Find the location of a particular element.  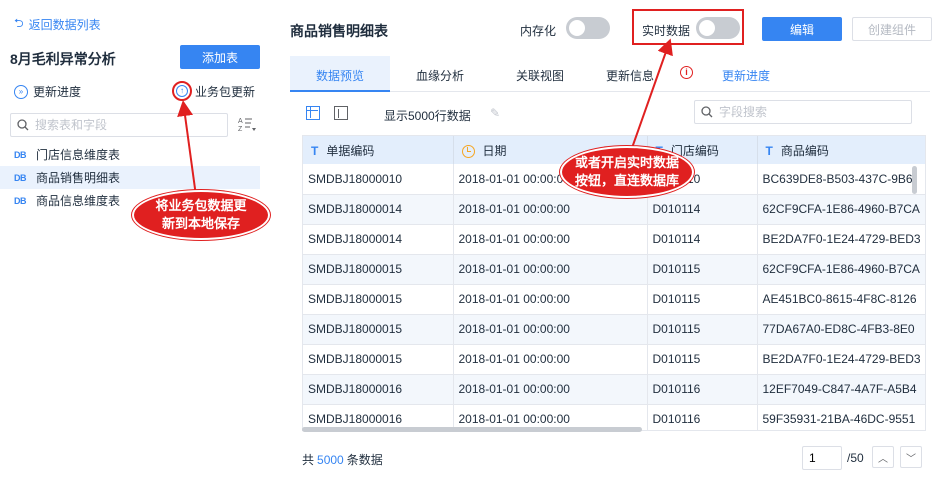

tab-update-info: 更新信息 is located at coordinates (630, 74).